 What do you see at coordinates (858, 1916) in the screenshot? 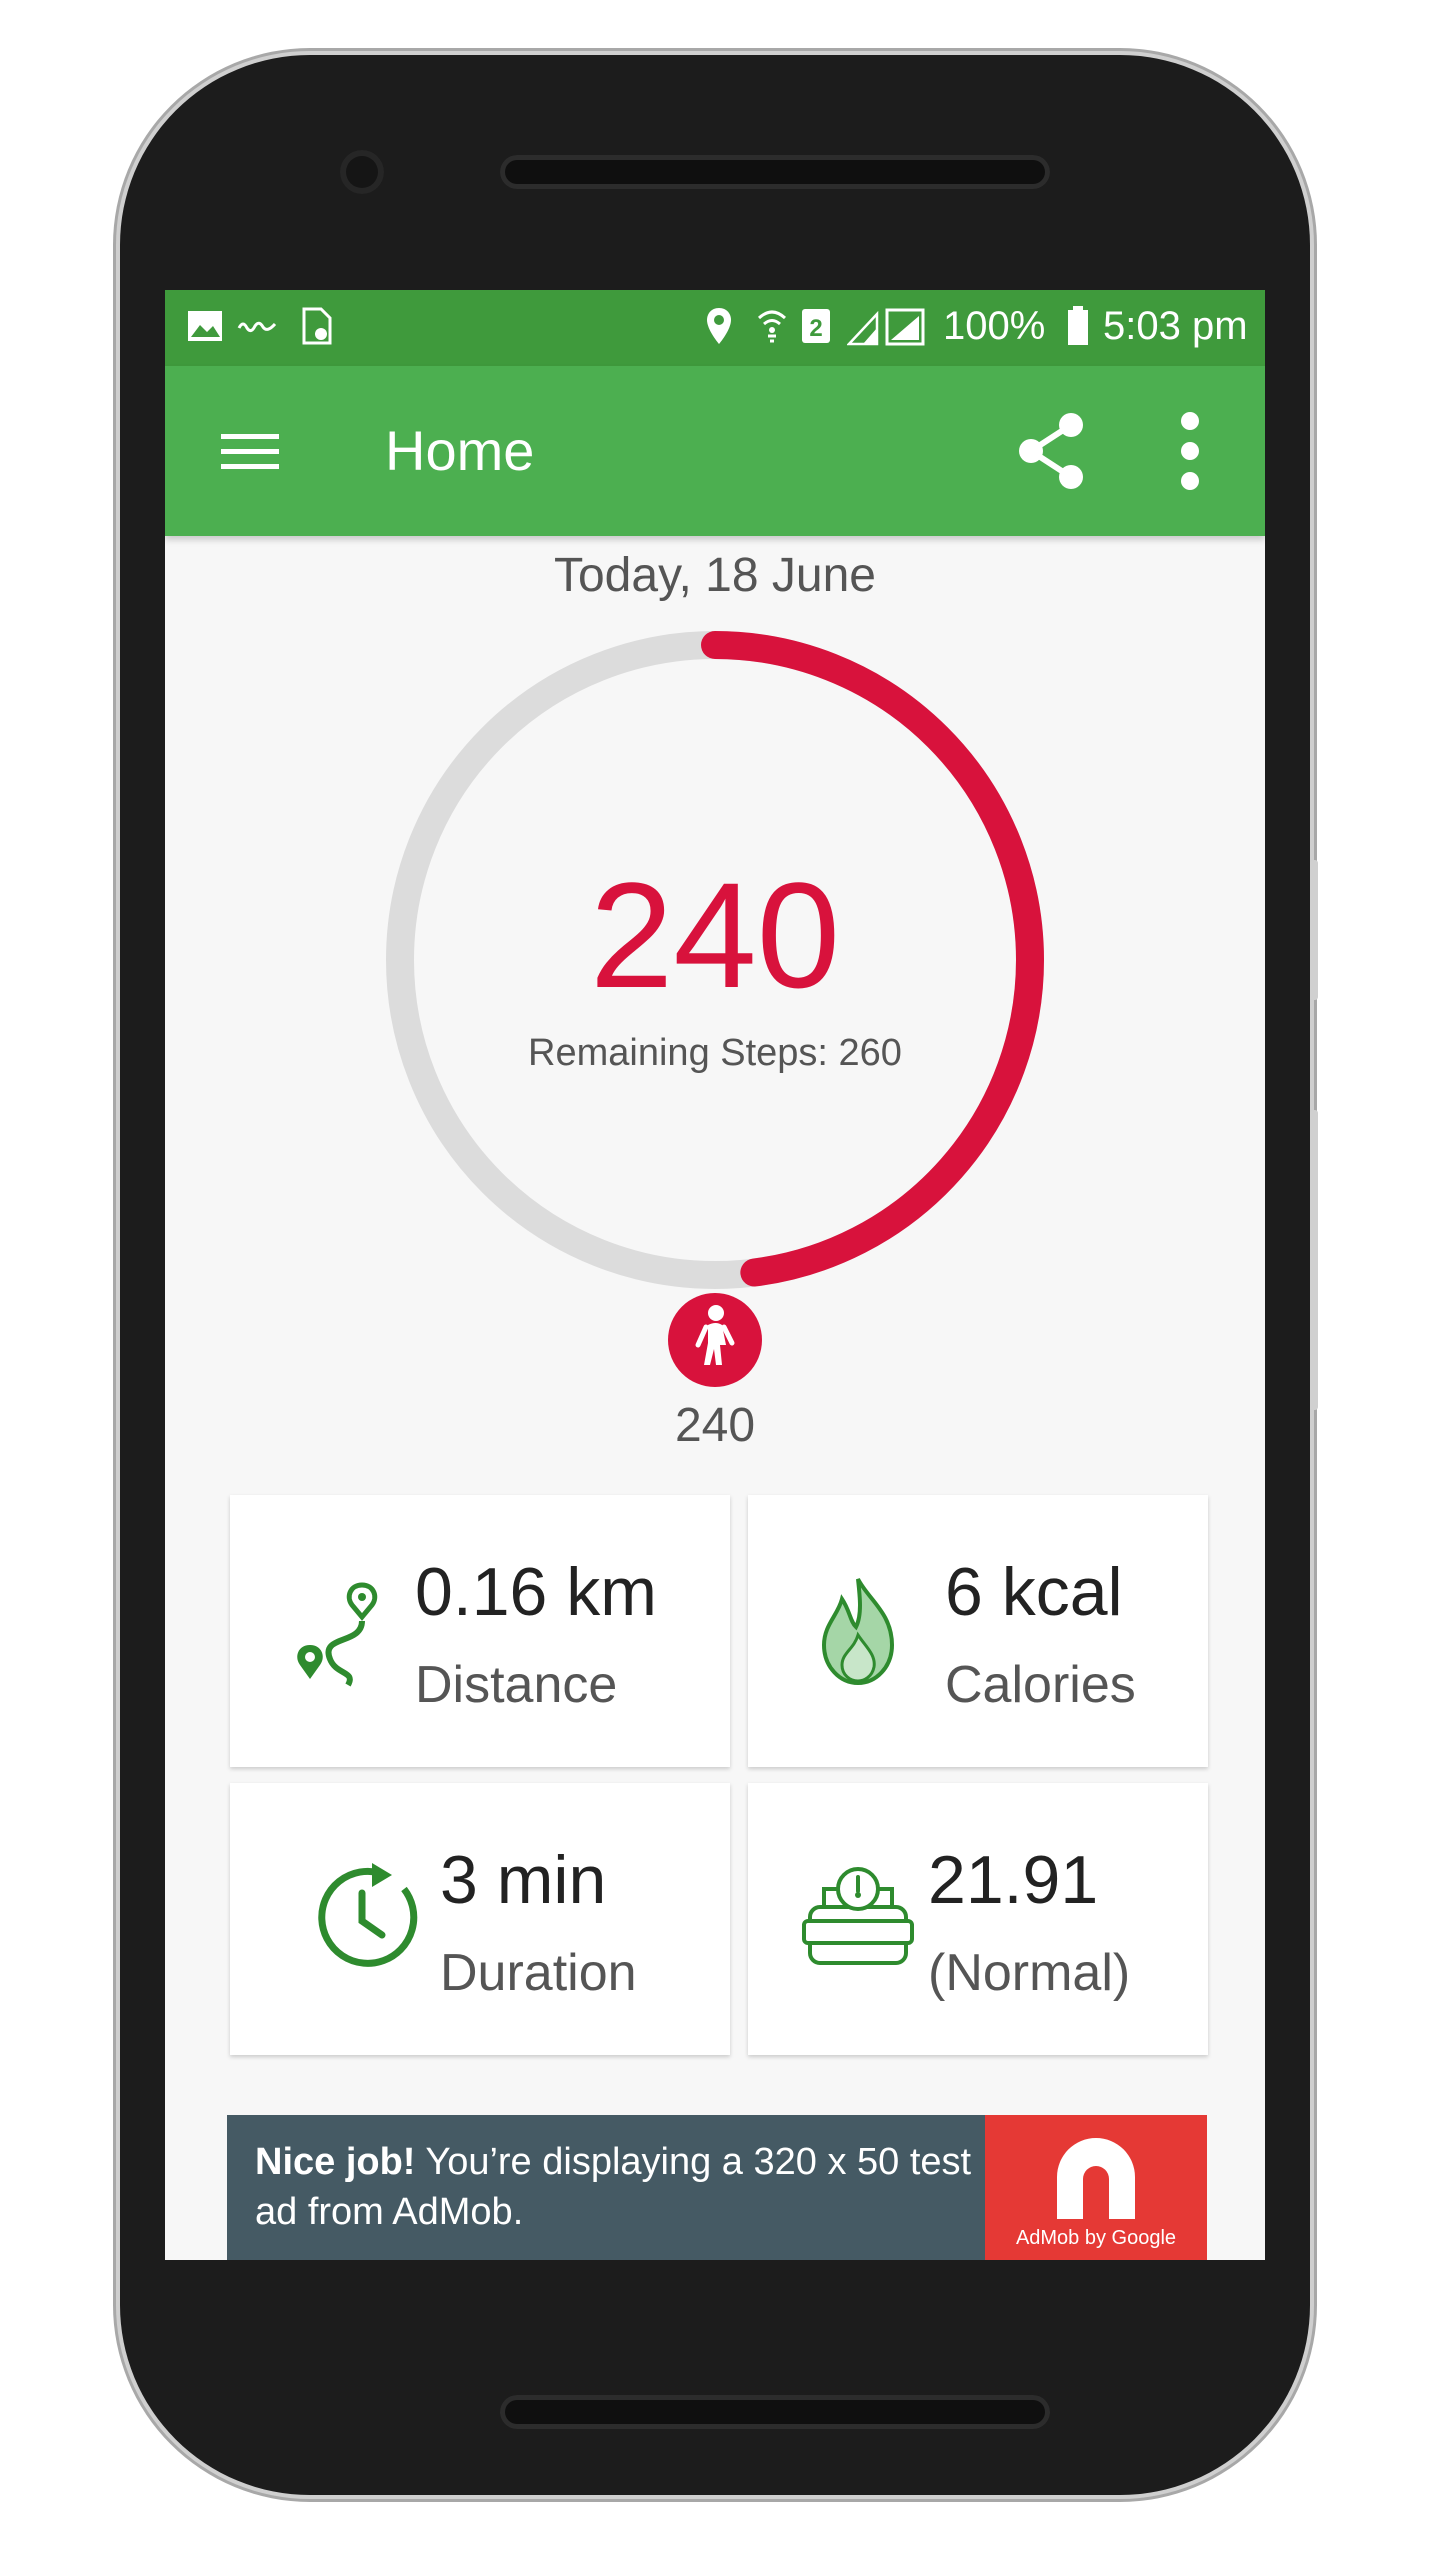
I see `weight-scale-icon` at bounding box center [858, 1916].